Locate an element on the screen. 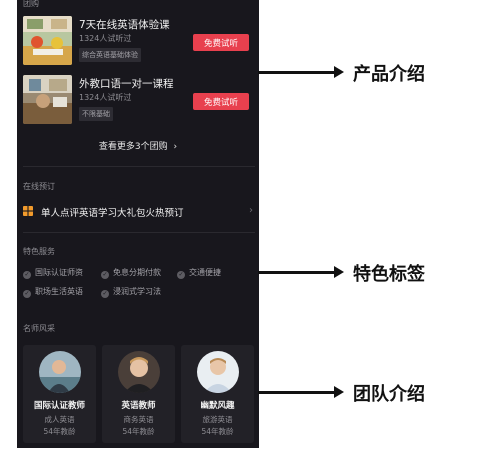  section-title-booking: 在线预订 is located at coordinates (39, 186).